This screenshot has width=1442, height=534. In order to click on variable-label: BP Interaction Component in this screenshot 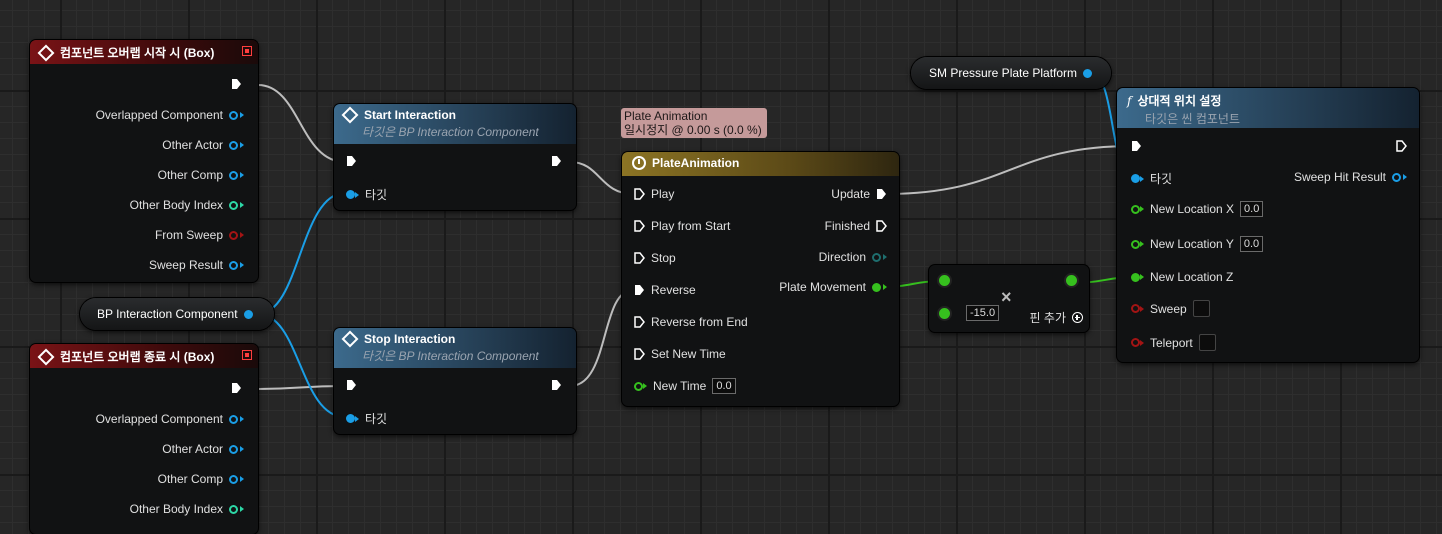, I will do `click(167, 314)`.